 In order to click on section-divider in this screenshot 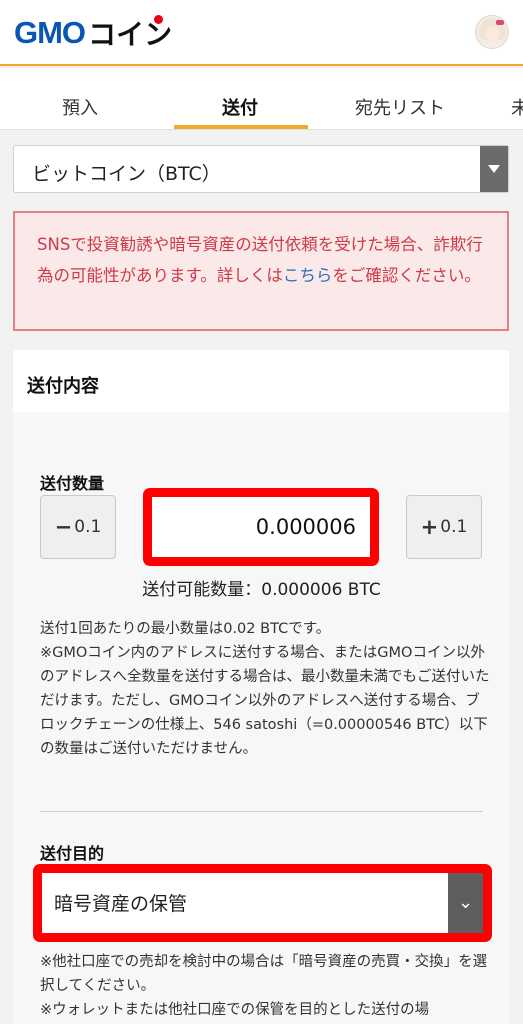, I will do `click(261, 811)`.